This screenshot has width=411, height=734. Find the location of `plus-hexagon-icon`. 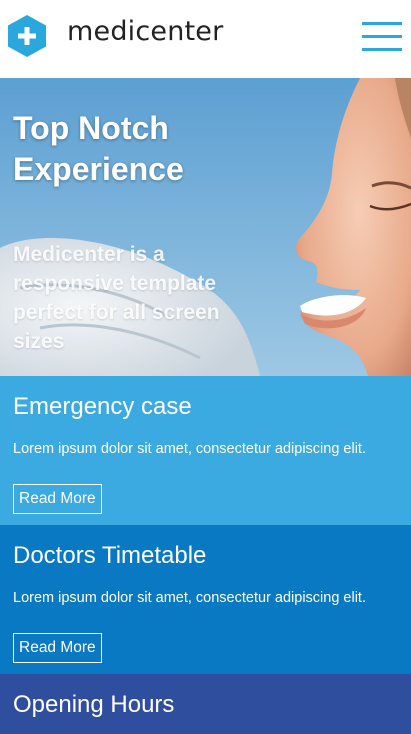

plus-hexagon-icon is located at coordinates (27, 36).